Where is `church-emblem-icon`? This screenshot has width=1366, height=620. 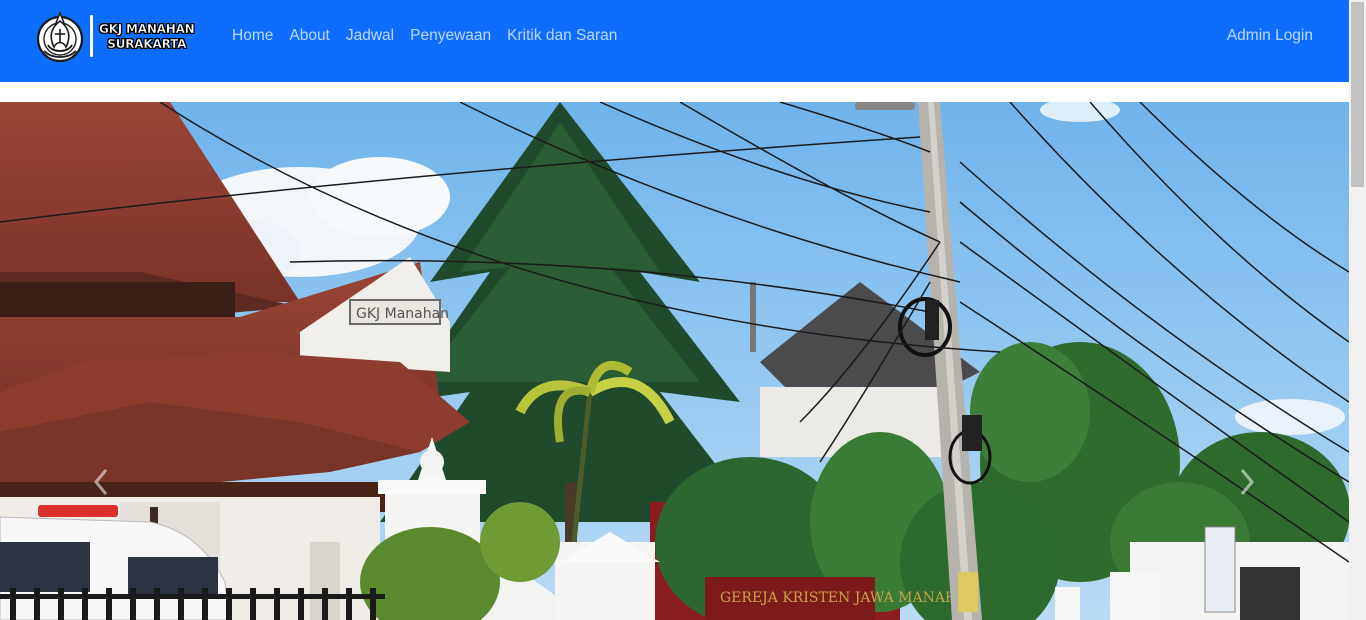
church-emblem-icon is located at coordinates (60, 36).